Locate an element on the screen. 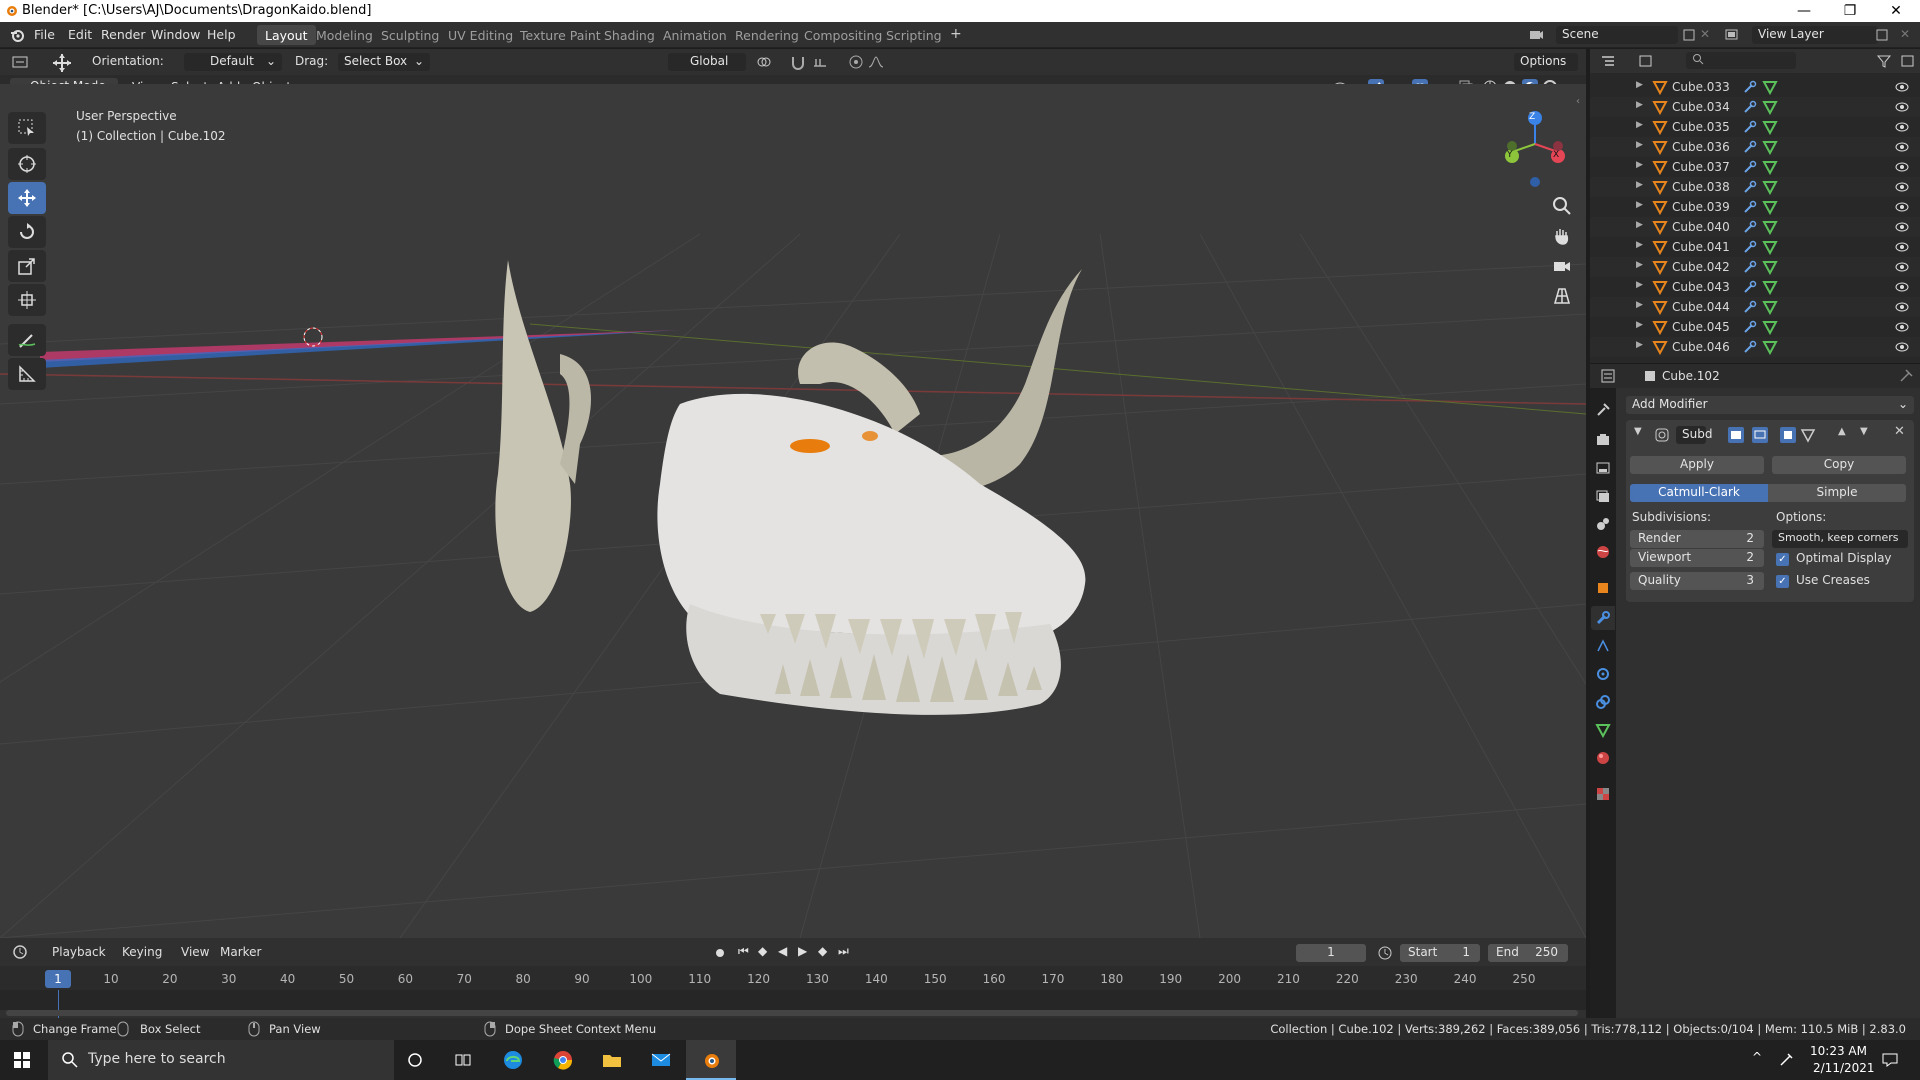 The width and height of the screenshot is (1920, 1080). tab-compositing: Compositing is located at coordinates (843, 35).